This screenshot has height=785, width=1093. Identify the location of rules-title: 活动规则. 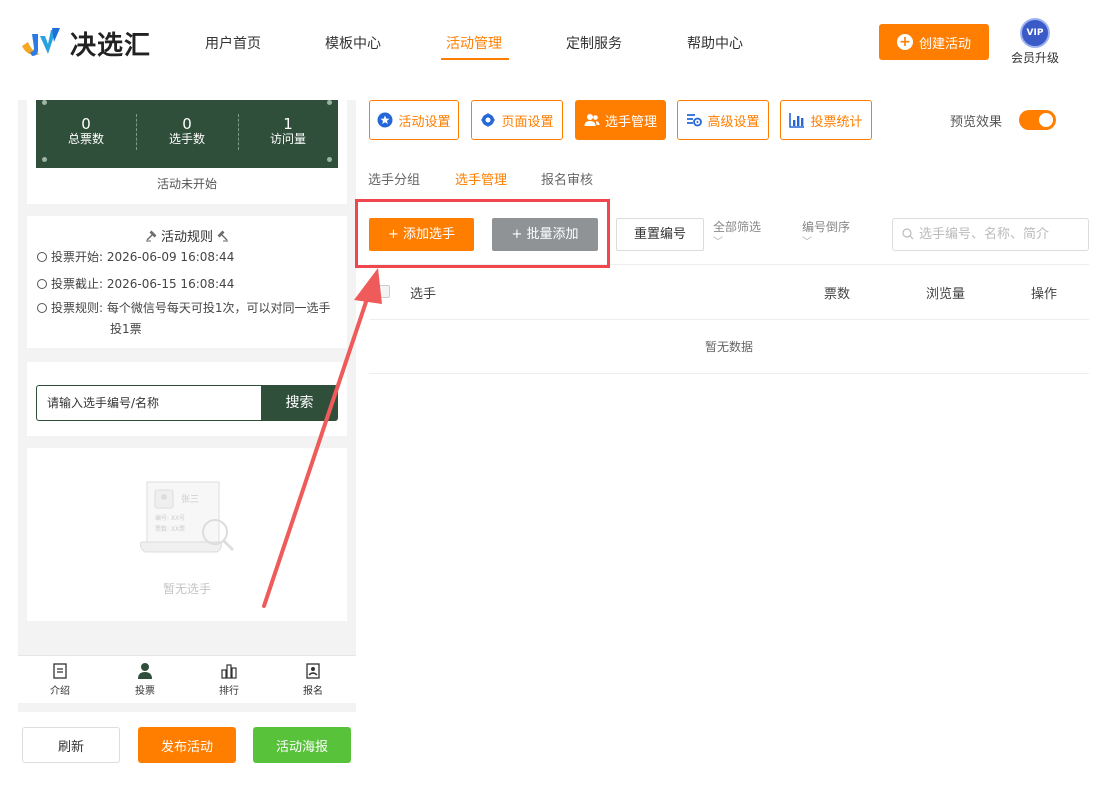
(187, 235).